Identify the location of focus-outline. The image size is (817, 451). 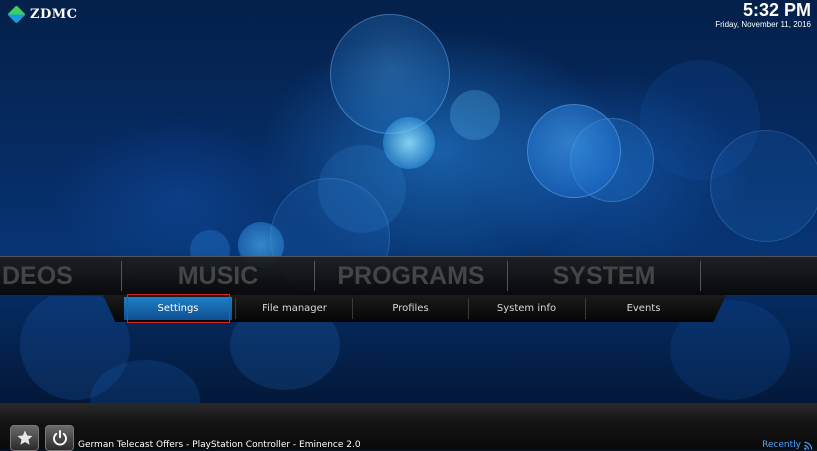
(178, 308).